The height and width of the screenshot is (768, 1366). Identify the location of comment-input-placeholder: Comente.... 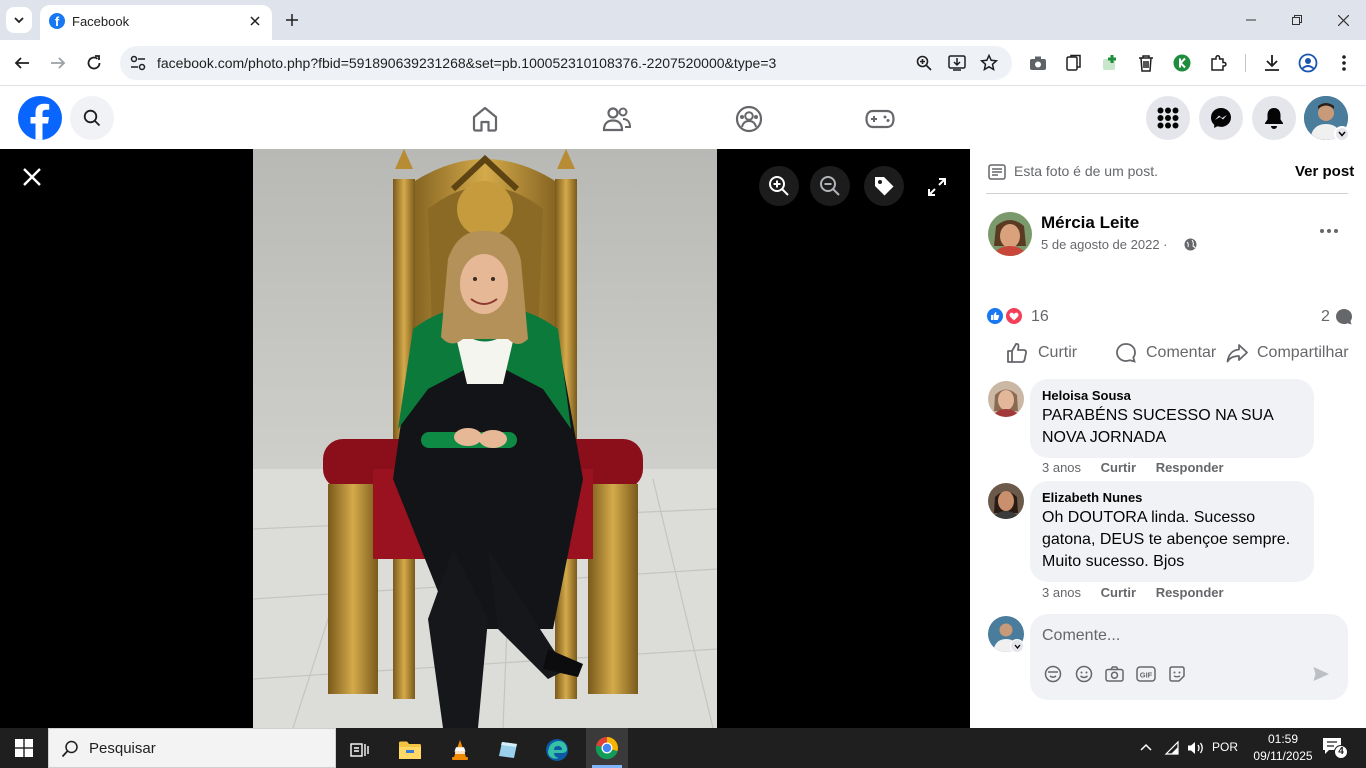
(1081, 636).